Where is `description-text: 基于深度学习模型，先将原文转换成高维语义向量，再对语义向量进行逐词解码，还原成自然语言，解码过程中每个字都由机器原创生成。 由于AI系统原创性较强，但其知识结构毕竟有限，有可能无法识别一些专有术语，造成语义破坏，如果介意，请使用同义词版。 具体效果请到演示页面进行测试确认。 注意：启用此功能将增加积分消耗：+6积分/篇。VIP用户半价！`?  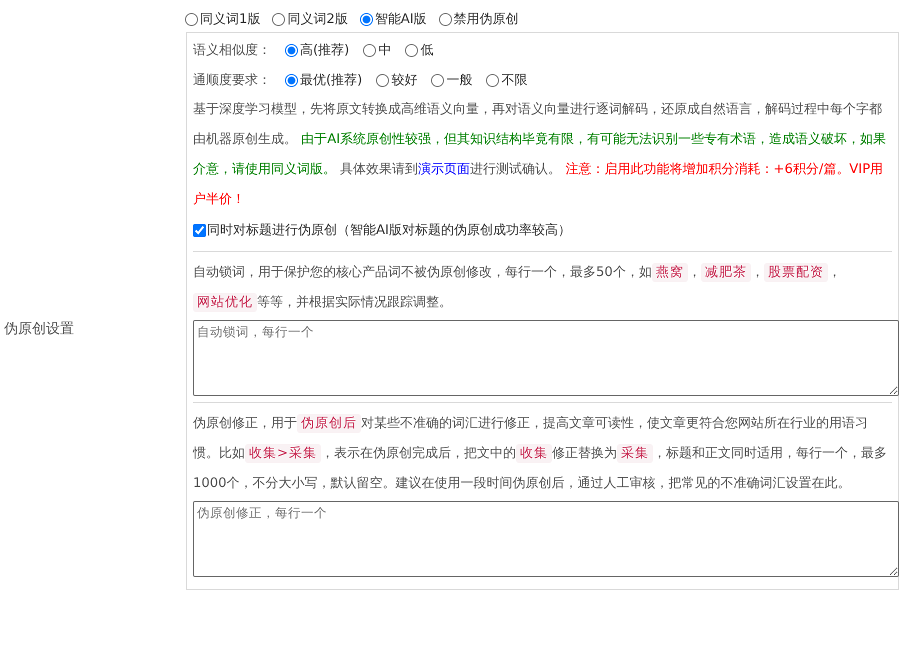
description-text: 基于深度学习模型，先将原文转换成高维语义向量，再对语义向量进行逐词解码，还原成自然语言，解码过程中每个字都由机器原创生成。 由于AI系统原创性较强，但其知识结构毕竟有限，有可能无法识别一些专有术语，造成语义破坏，如果介意，请使用同义词版。 具体效果请到演示页面进行测试确认。 注意：启用此功能将增加积分消耗：+6积分/篇。VIP用户半价！ is located at coordinates (540, 155).